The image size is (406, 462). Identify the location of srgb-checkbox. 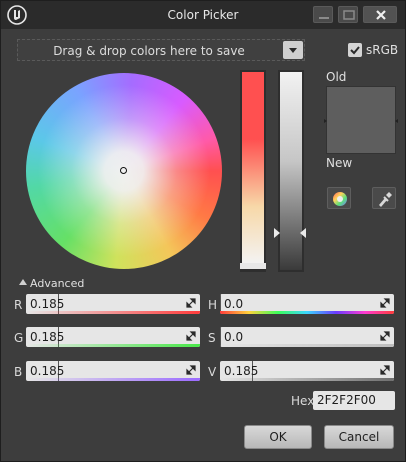
(355, 50).